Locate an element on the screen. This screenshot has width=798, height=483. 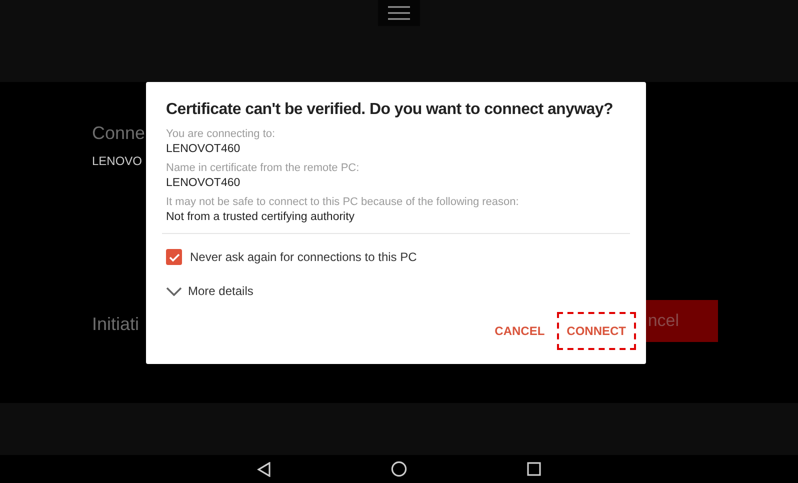
field-label: You are connecting to: is located at coordinates (221, 134).